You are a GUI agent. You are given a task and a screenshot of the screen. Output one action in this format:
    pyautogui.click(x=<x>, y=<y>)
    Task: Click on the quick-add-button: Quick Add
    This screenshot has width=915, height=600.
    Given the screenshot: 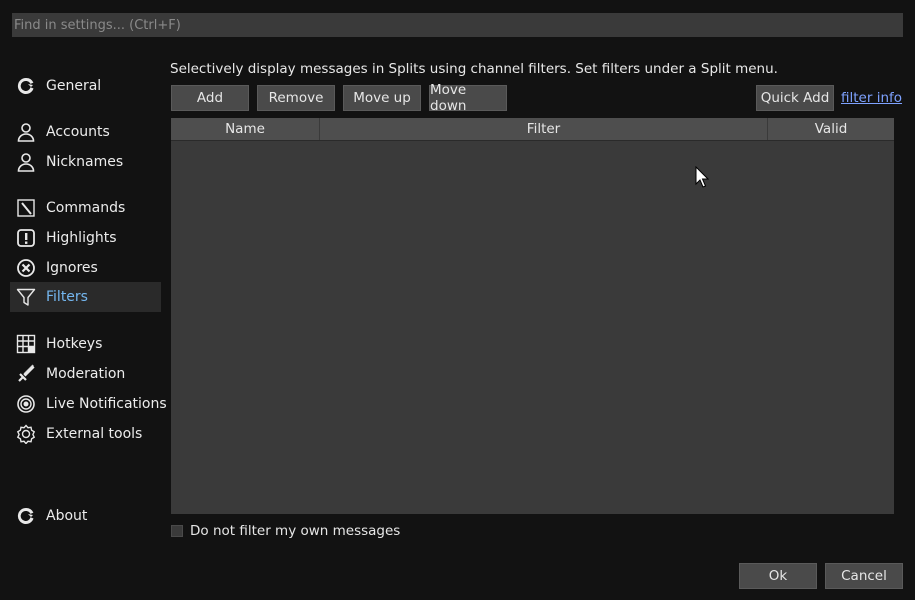 What is the action you would take?
    pyautogui.click(x=795, y=98)
    